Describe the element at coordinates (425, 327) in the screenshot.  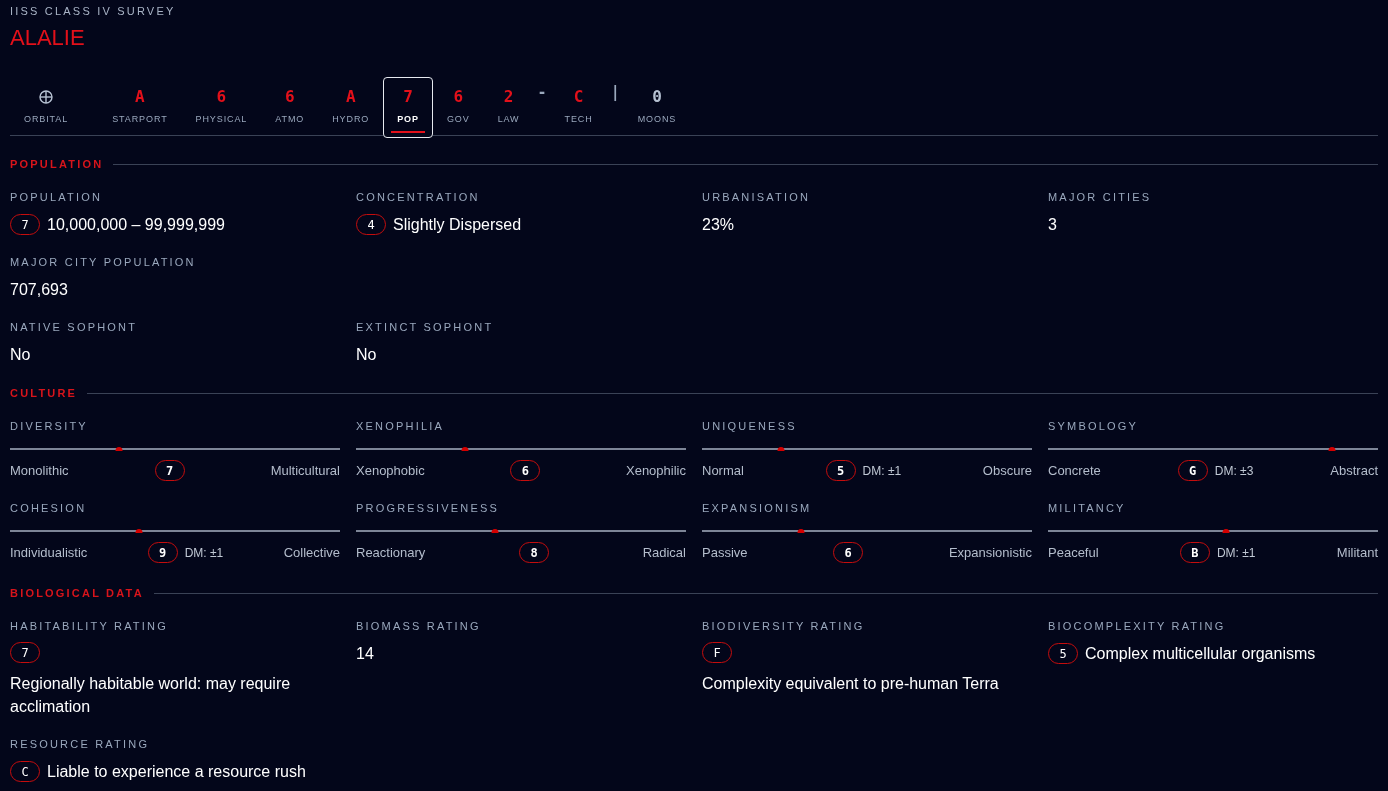
I see `field-label: EXTINCT SOPHONT` at that location.